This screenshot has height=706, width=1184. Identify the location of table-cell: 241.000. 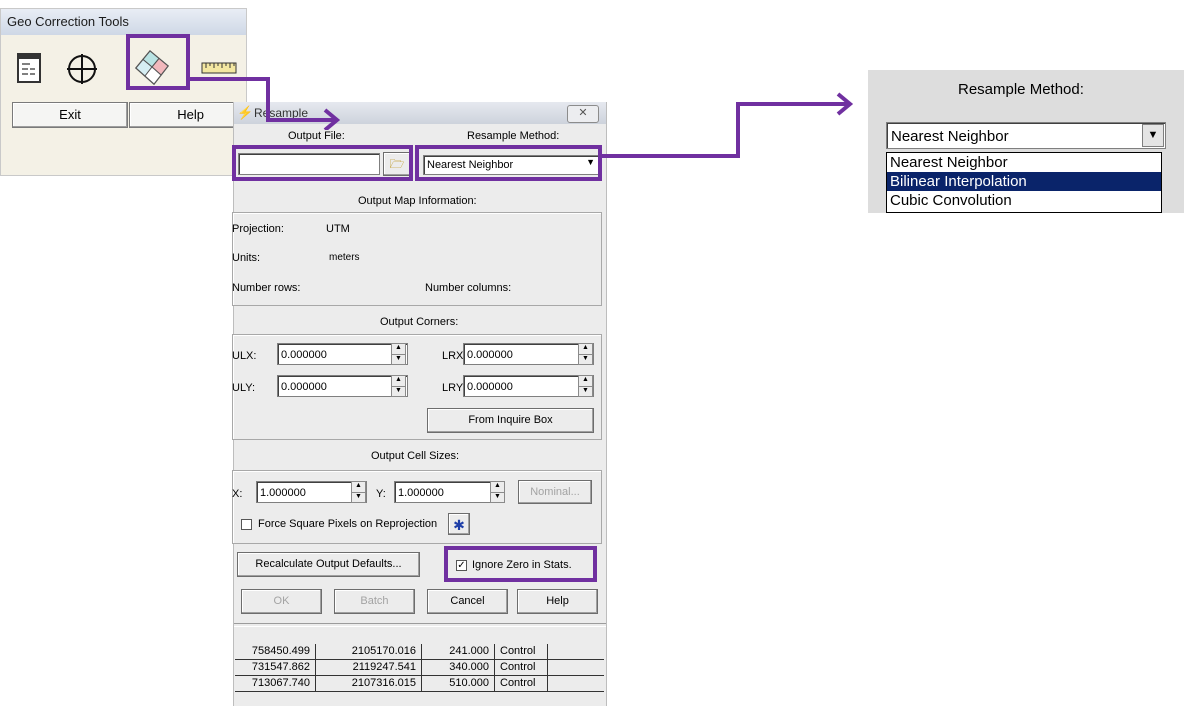
(458, 652).